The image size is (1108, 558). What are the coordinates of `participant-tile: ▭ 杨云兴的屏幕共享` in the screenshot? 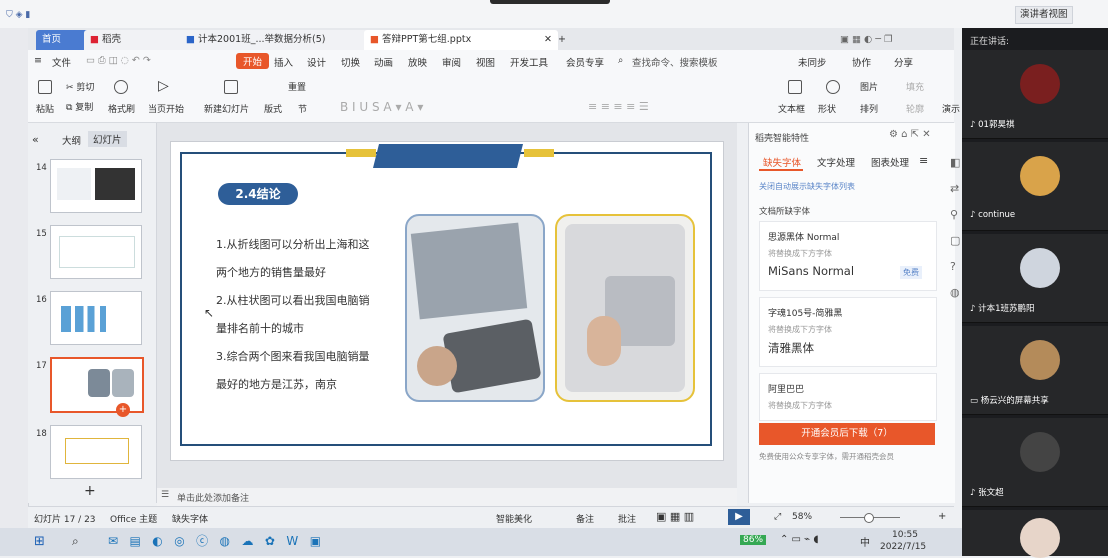 It's located at (1035, 370).